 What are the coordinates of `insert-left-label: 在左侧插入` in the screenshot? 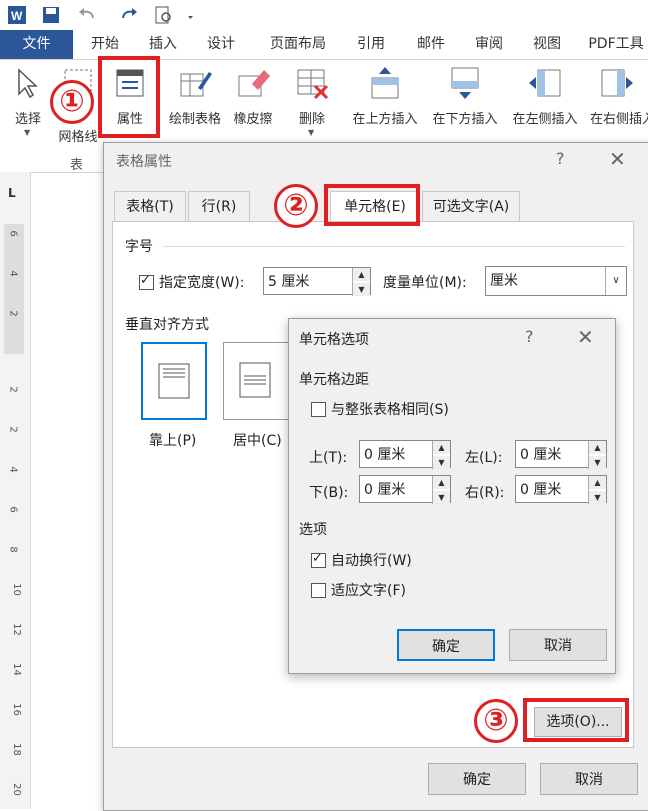 It's located at (545, 119).